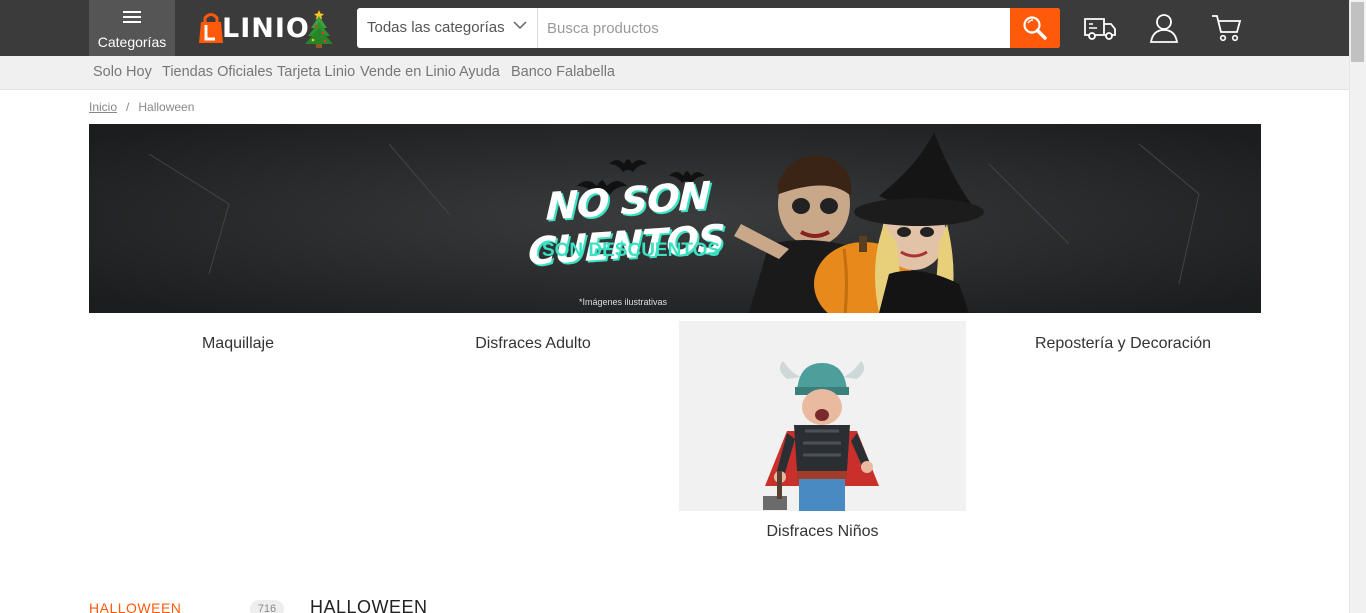  What do you see at coordinates (436, 27) in the screenshot?
I see `category-select-value: Todas las categorías` at bounding box center [436, 27].